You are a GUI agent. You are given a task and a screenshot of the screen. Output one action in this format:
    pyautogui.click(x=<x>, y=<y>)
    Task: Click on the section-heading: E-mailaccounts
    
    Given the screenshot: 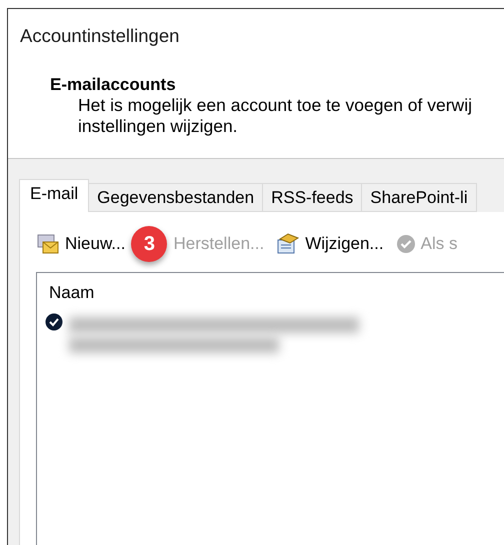 What is the action you would take?
    pyautogui.click(x=113, y=85)
    